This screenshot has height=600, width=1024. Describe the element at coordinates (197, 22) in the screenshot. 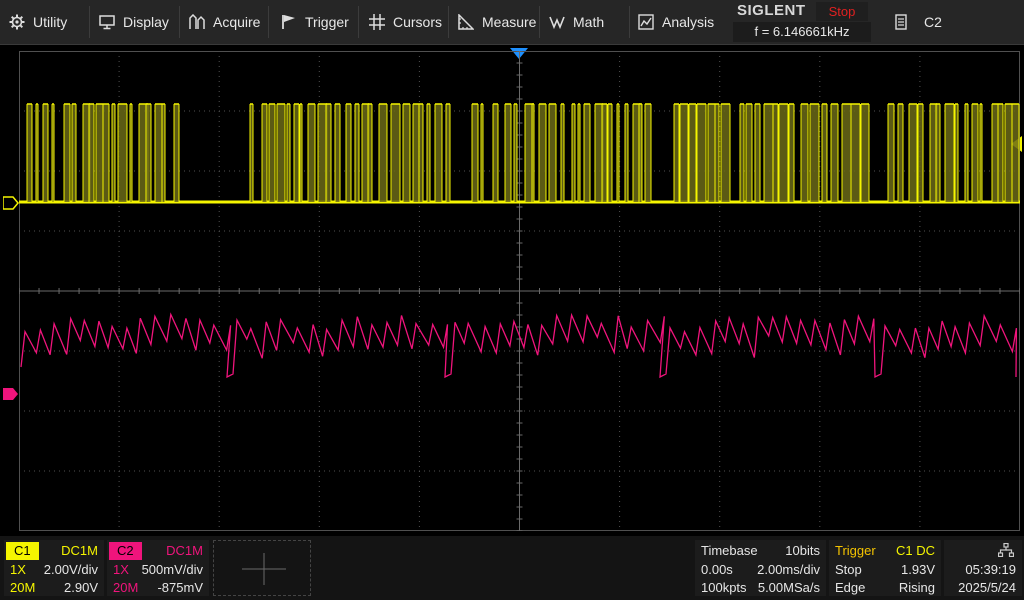

I see `acquire-icon` at that location.